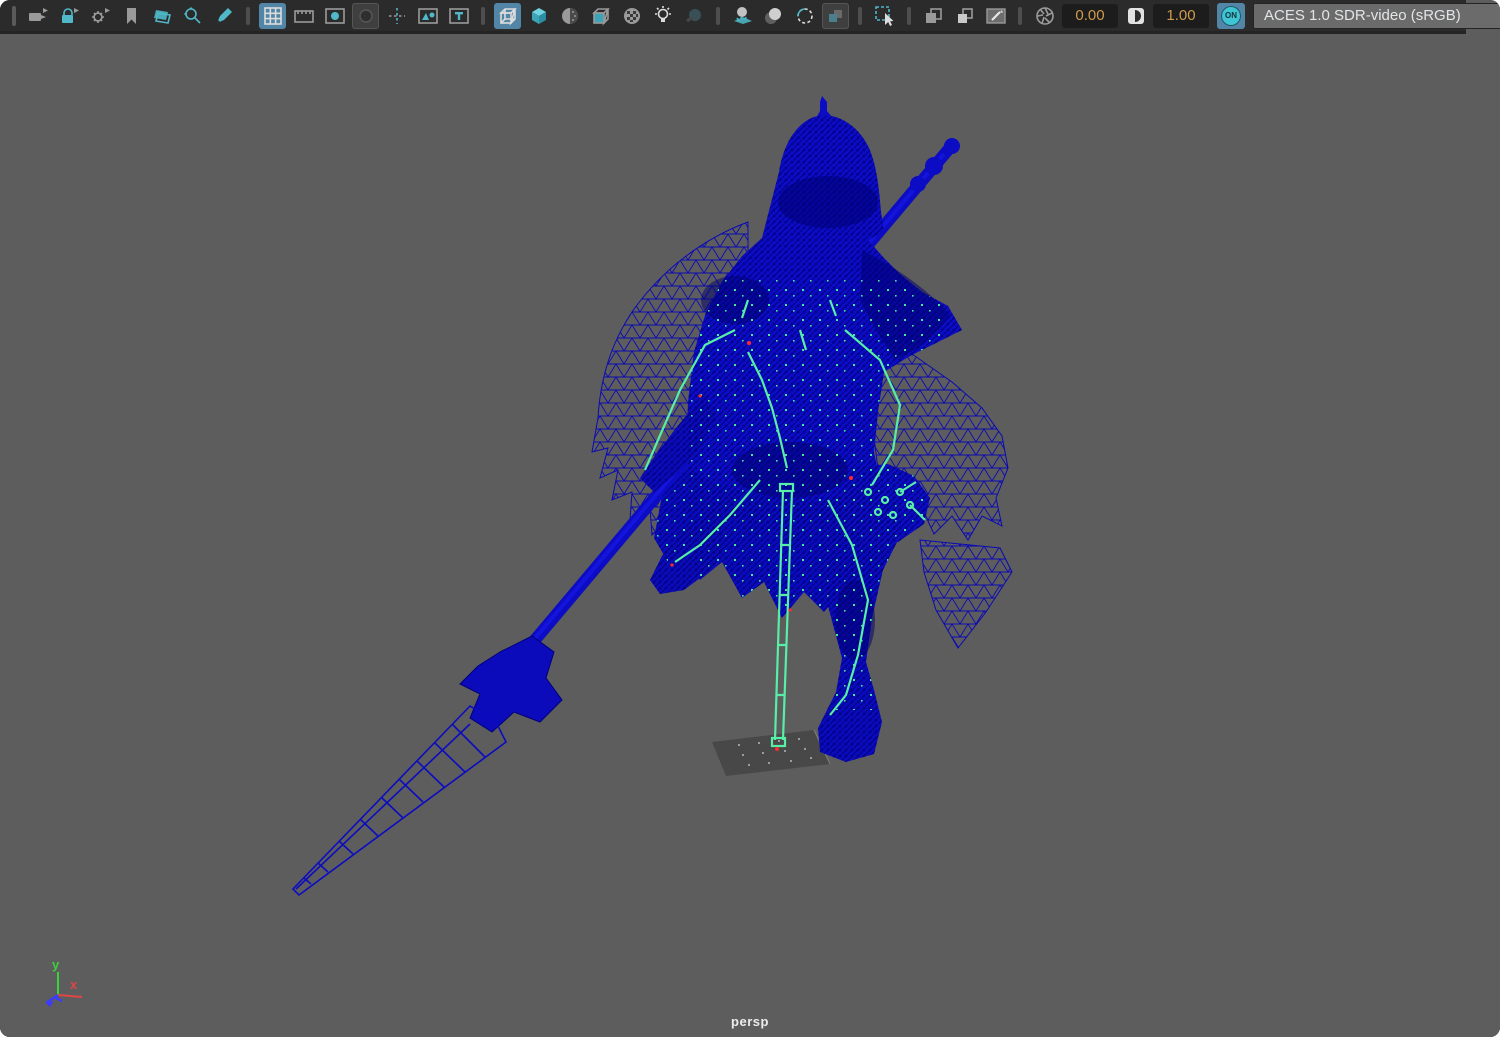  I want to click on resolution-gate-button, so click(334, 16).